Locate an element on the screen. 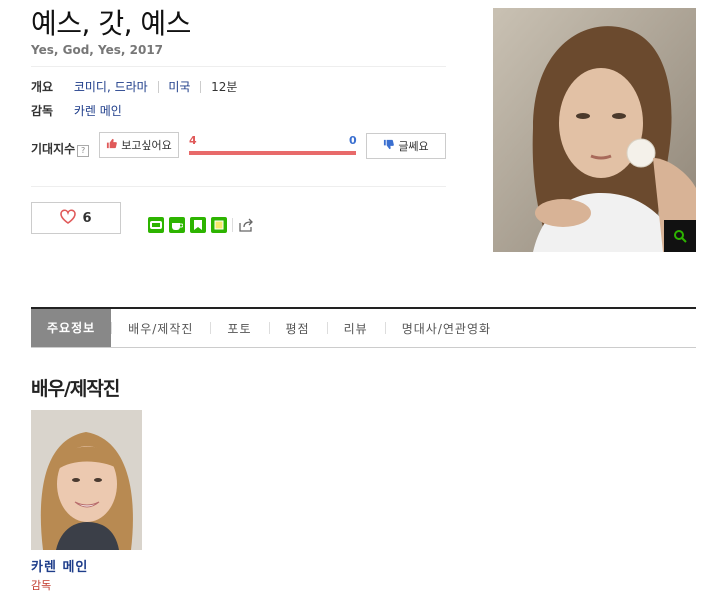  movie-poster is located at coordinates (594, 130).